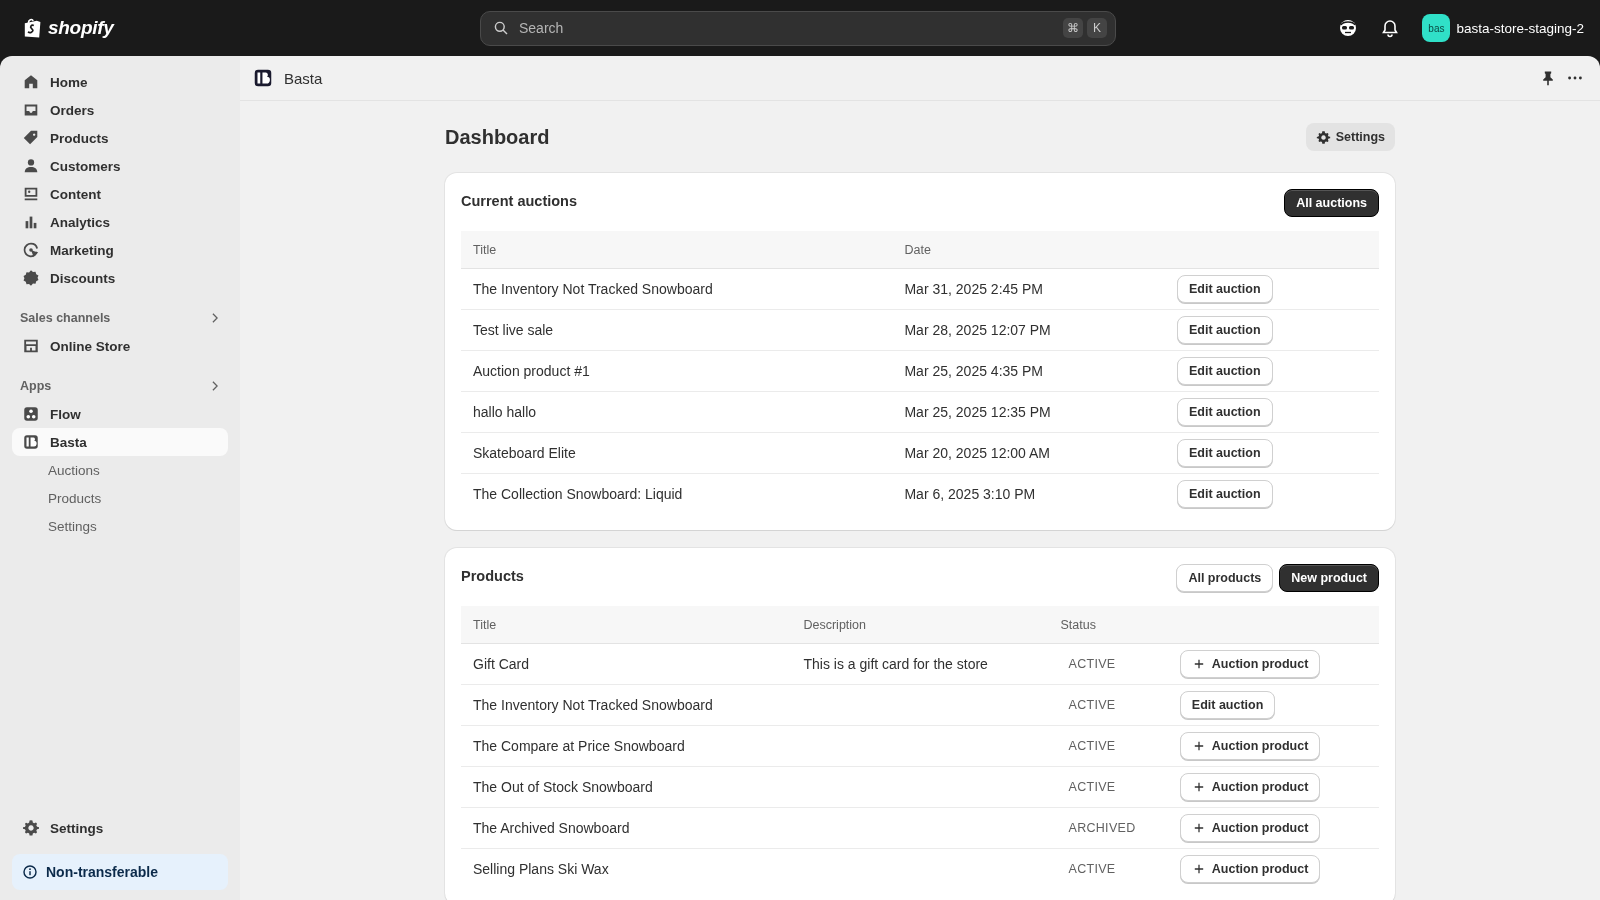 Image resolution: width=1600 pixels, height=900 pixels. What do you see at coordinates (31, 414) in the screenshot?
I see `flow-icon` at bounding box center [31, 414].